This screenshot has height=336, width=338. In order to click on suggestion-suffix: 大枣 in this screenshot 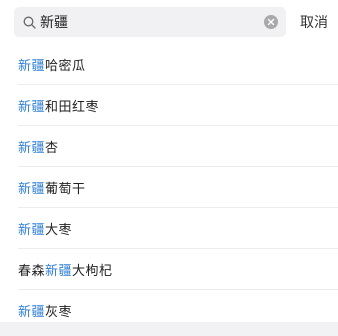, I will do `click(59, 230)`.